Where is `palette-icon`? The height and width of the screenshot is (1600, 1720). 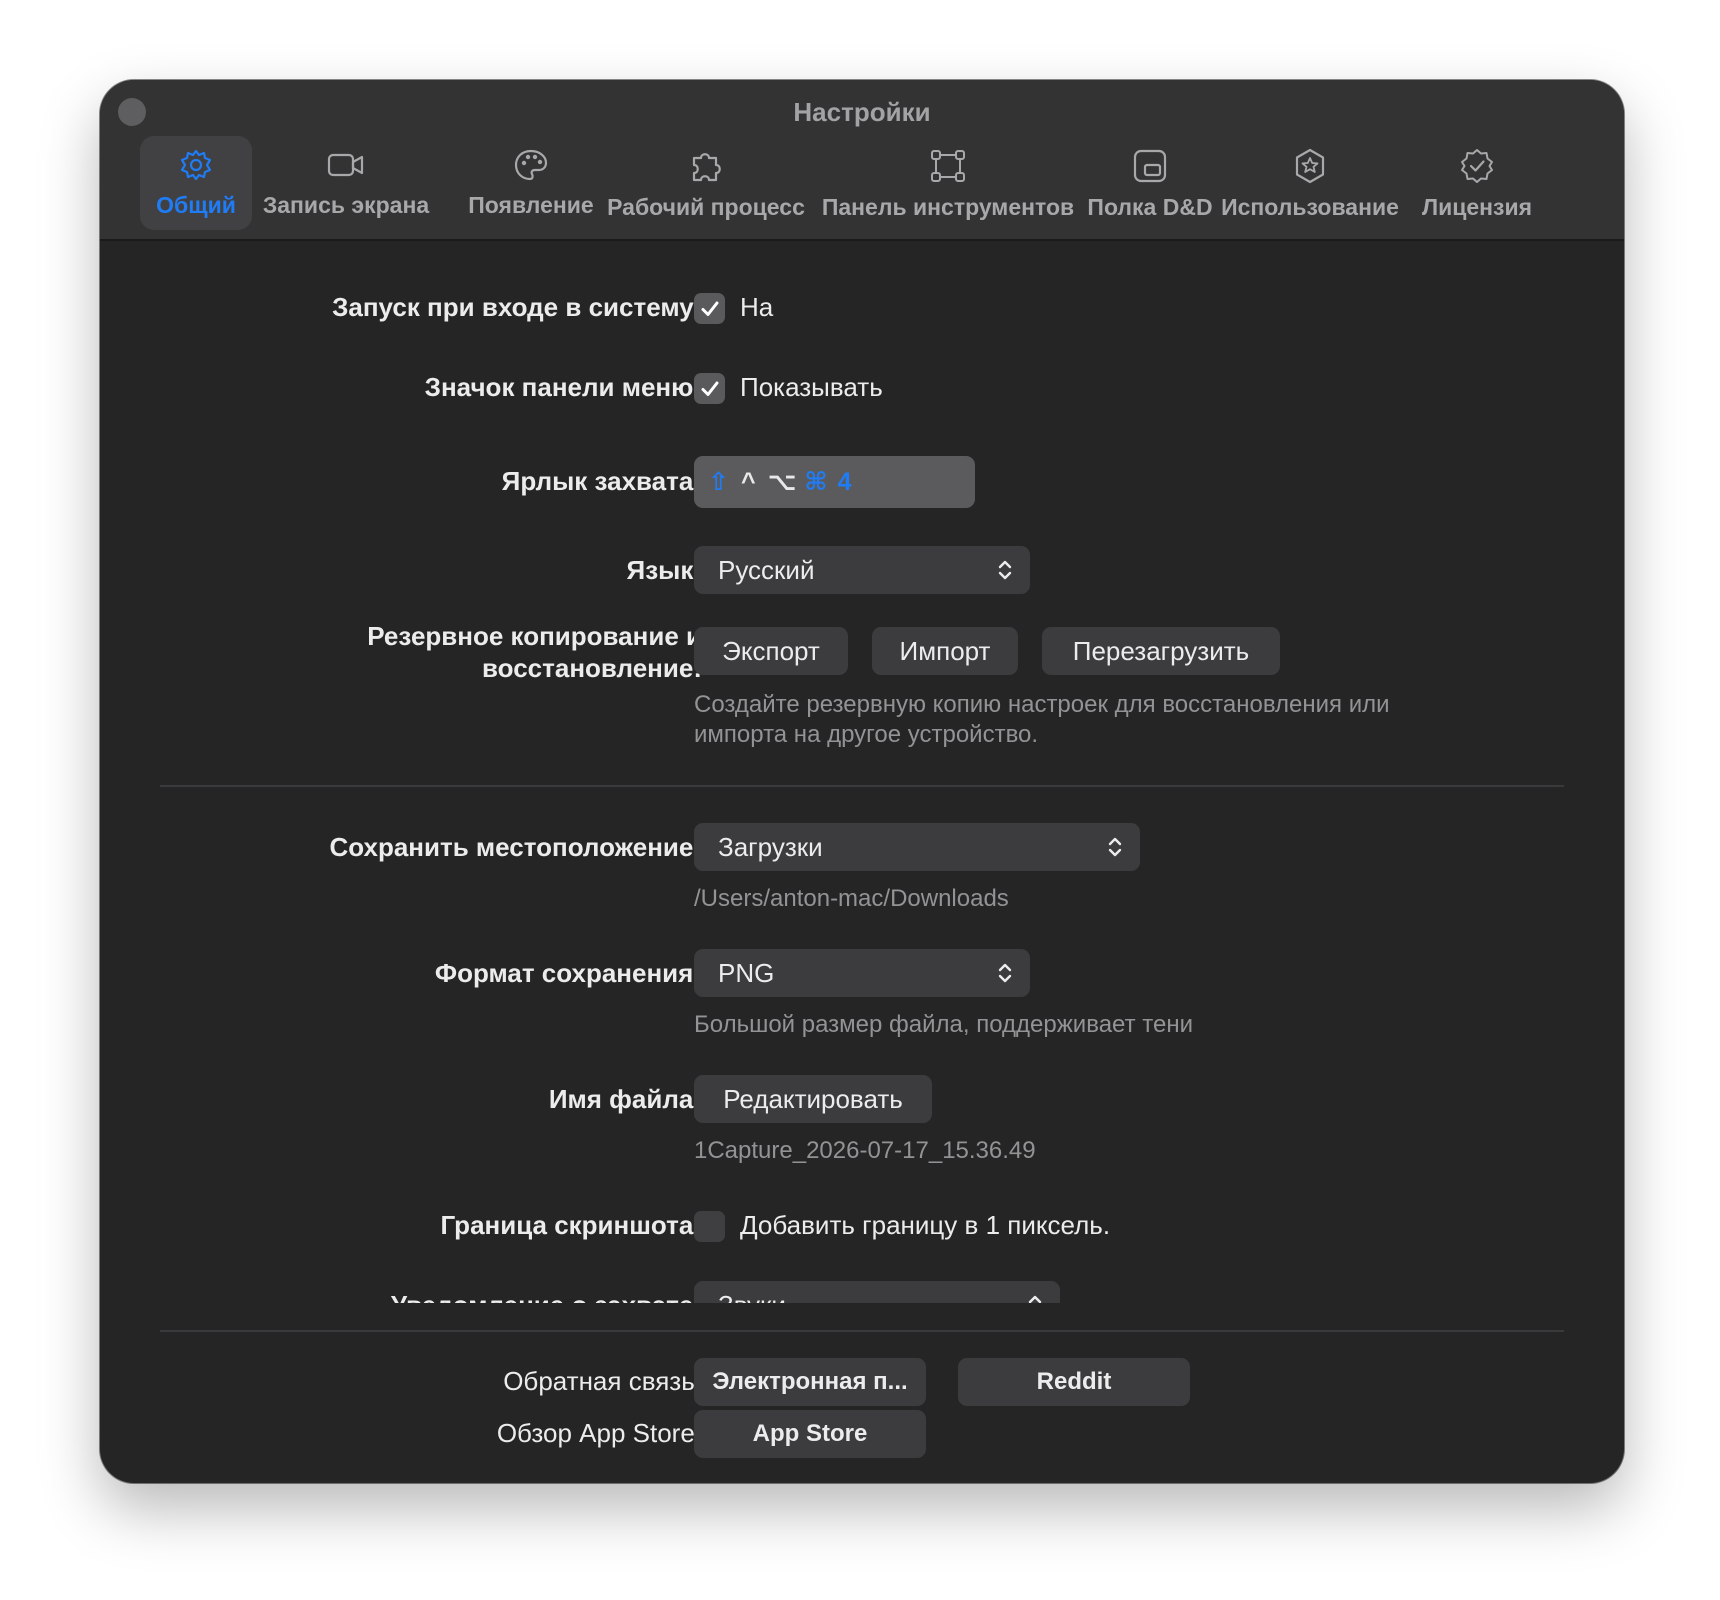
palette-icon is located at coordinates (531, 165).